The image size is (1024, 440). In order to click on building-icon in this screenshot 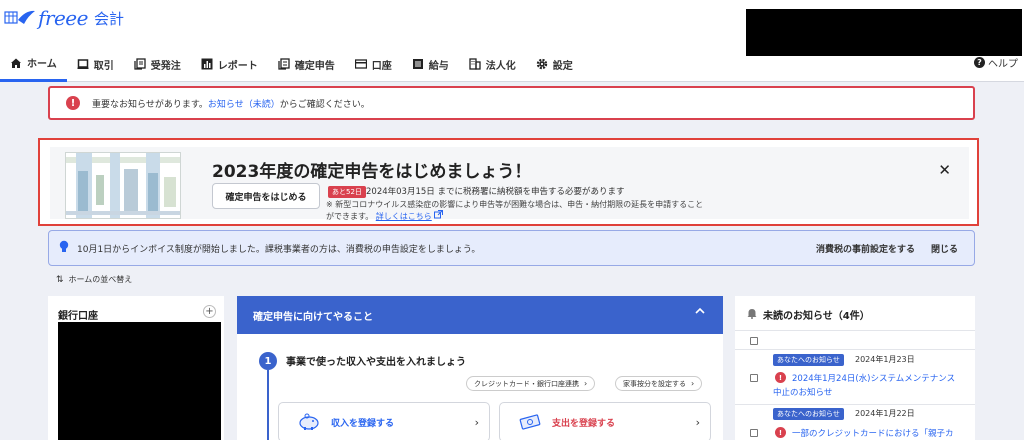, I will do `click(475, 64)`.